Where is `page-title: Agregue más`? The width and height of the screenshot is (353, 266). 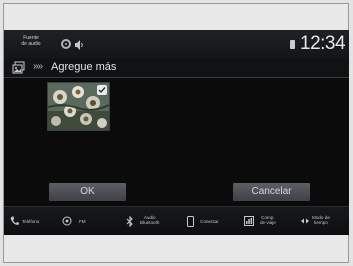
page-title: Agregue más is located at coordinates (84, 67).